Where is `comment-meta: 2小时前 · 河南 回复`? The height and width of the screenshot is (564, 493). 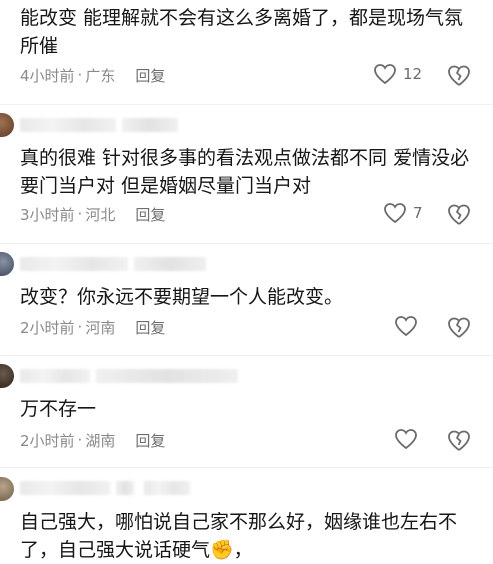 comment-meta: 2小时前 · 河南 回复 is located at coordinates (92, 327).